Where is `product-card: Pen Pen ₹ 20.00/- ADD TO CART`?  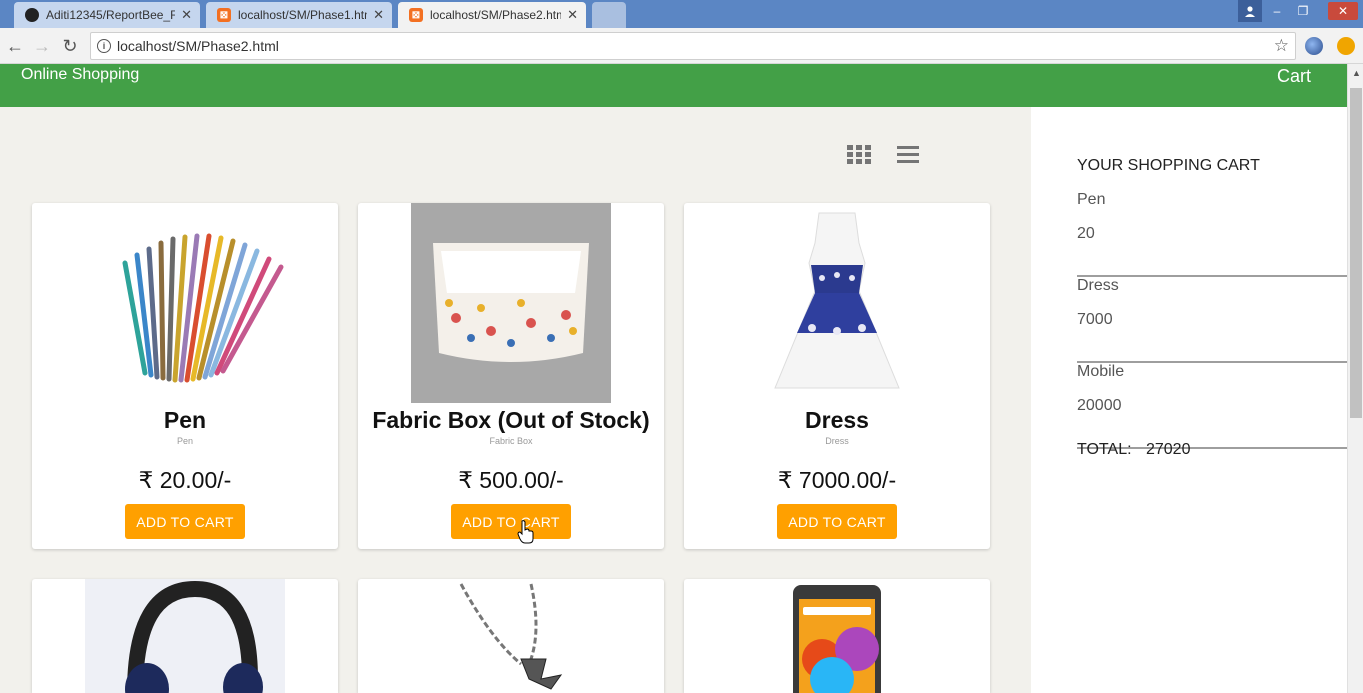 product-card: Pen Pen ₹ 20.00/- ADD TO CART is located at coordinates (185, 376).